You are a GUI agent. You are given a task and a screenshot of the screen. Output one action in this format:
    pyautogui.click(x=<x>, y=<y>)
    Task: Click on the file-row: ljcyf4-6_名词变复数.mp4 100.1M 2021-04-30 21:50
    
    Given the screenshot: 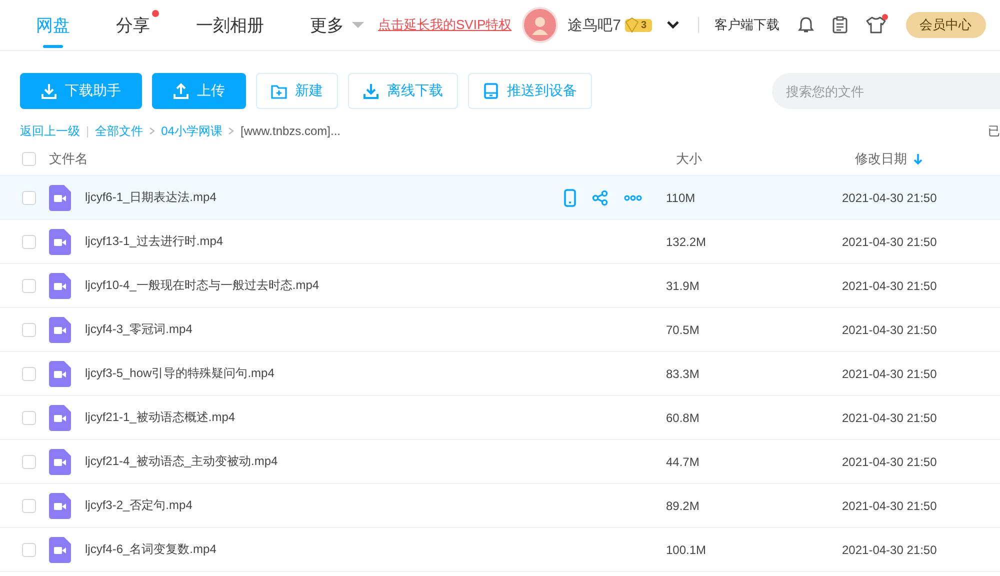 What is the action you would take?
    pyautogui.click(x=500, y=550)
    